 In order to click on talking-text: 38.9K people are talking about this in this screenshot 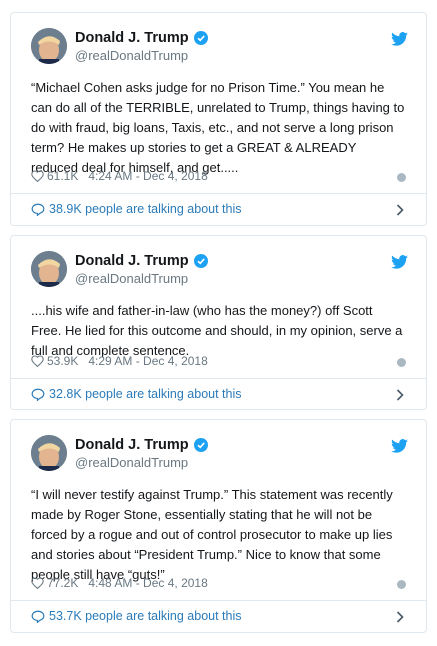, I will do `click(145, 209)`.